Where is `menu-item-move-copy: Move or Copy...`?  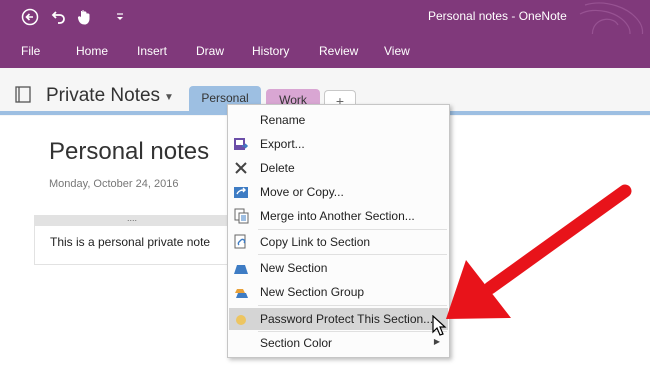 menu-item-move-copy: Move or Copy... is located at coordinates (338, 192).